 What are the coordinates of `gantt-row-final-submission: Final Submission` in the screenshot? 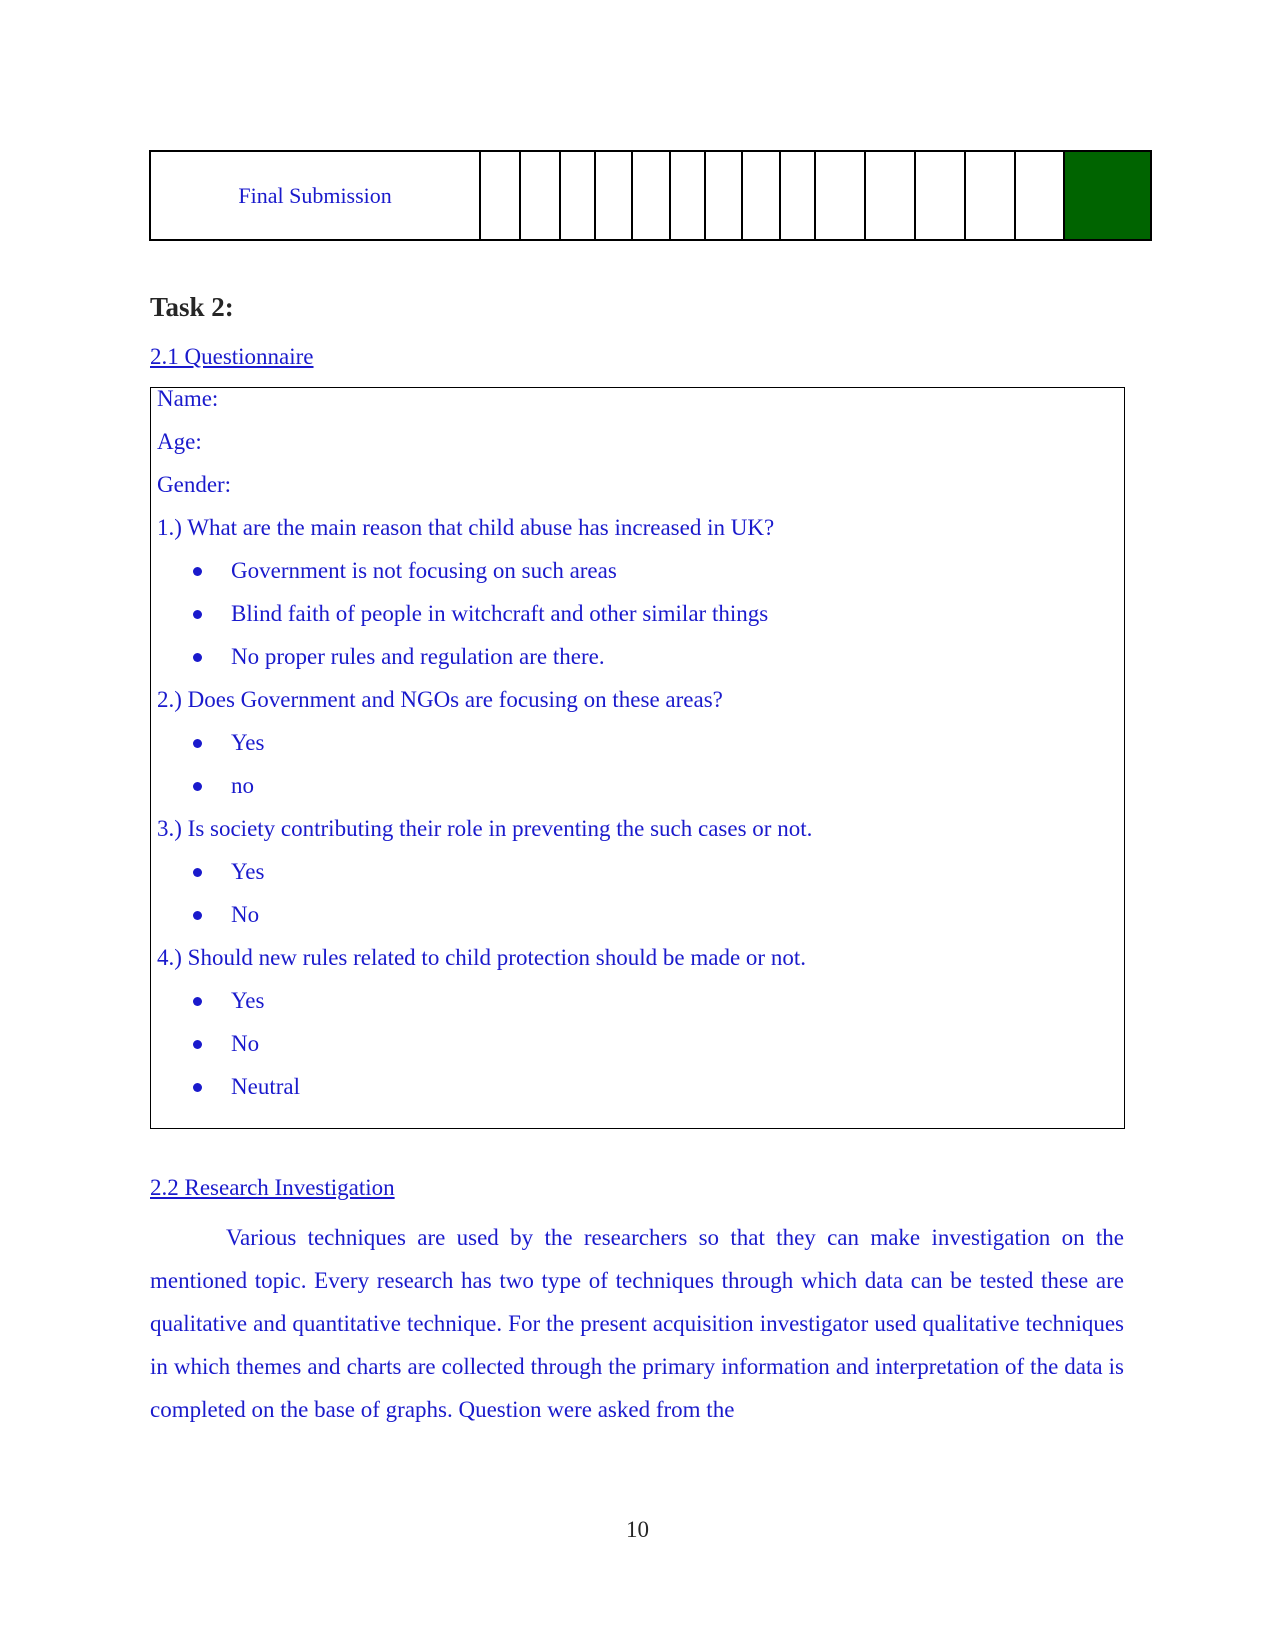 It's located at (650, 195).